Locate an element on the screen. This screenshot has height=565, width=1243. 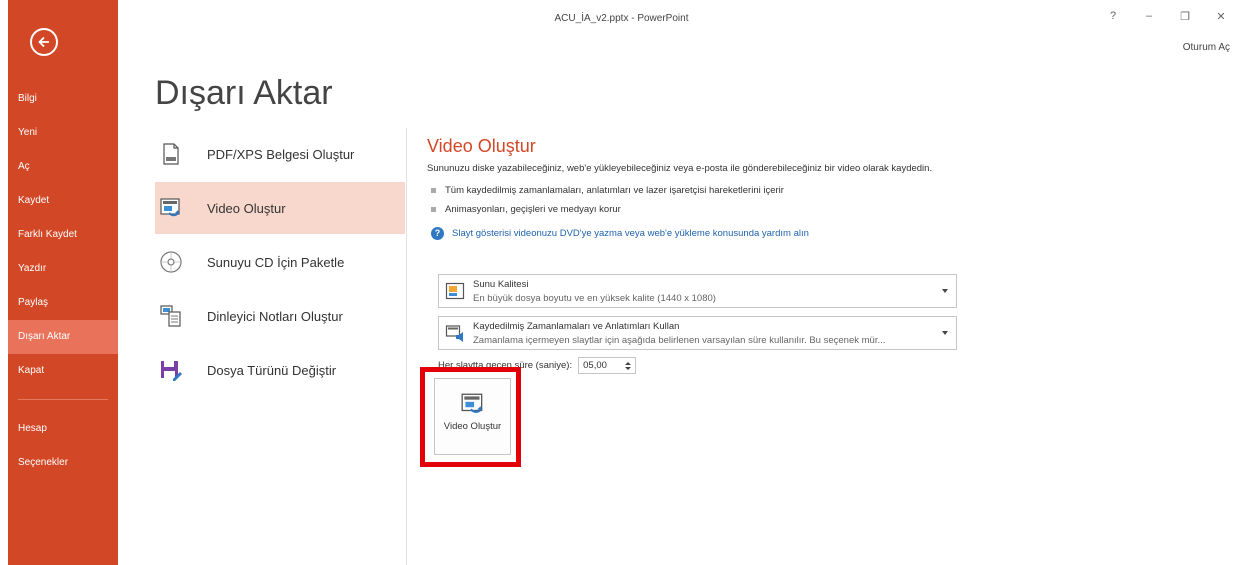
pane-divider is located at coordinates (406, 346).